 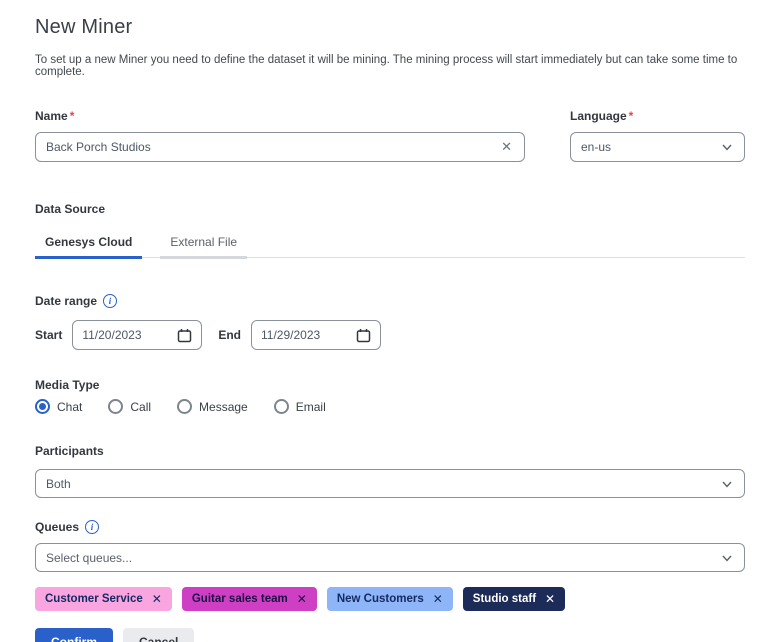 What do you see at coordinates (74, 635) in the screenshot?
I see `confirm-button: Confirm` at bounding box center [74, 635].